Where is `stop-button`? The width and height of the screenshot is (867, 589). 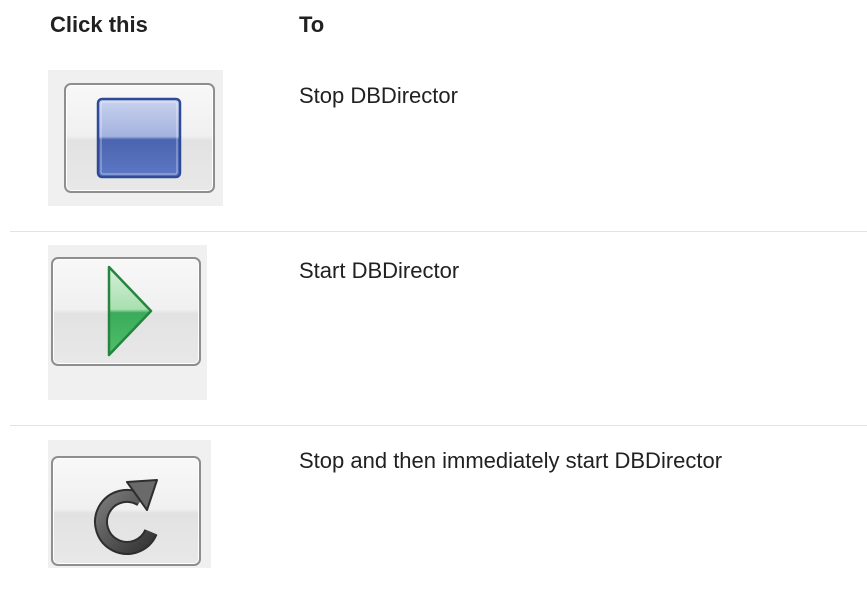 stop-button is located at coordinates (139, 138).